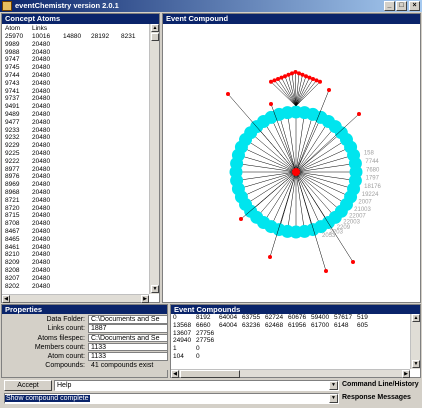  I want to click on cell: 8715, so click(12, 216).